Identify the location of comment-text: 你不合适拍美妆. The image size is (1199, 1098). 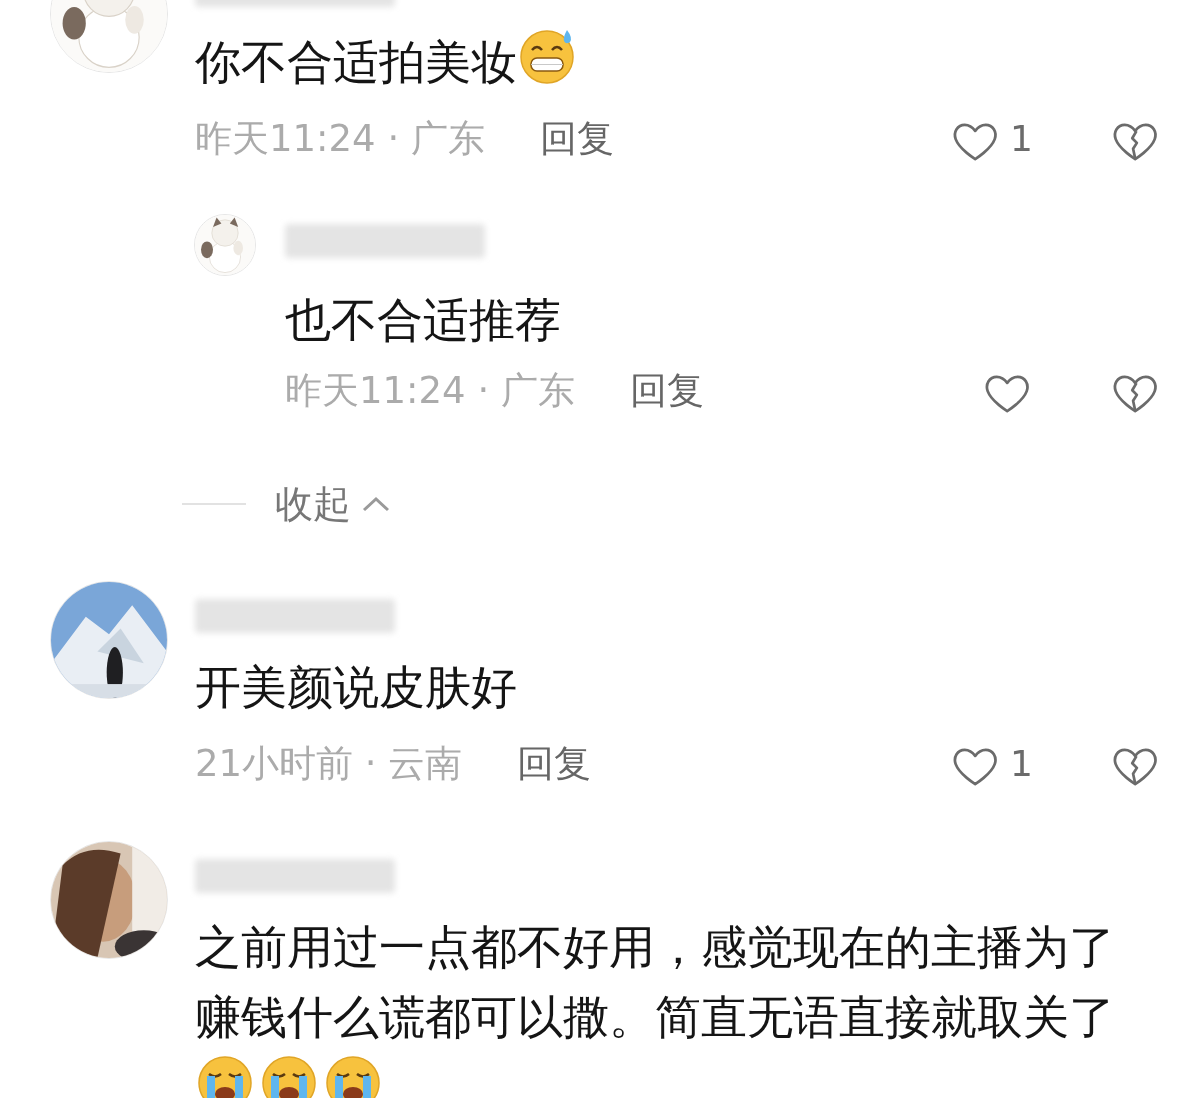
(670, 61).